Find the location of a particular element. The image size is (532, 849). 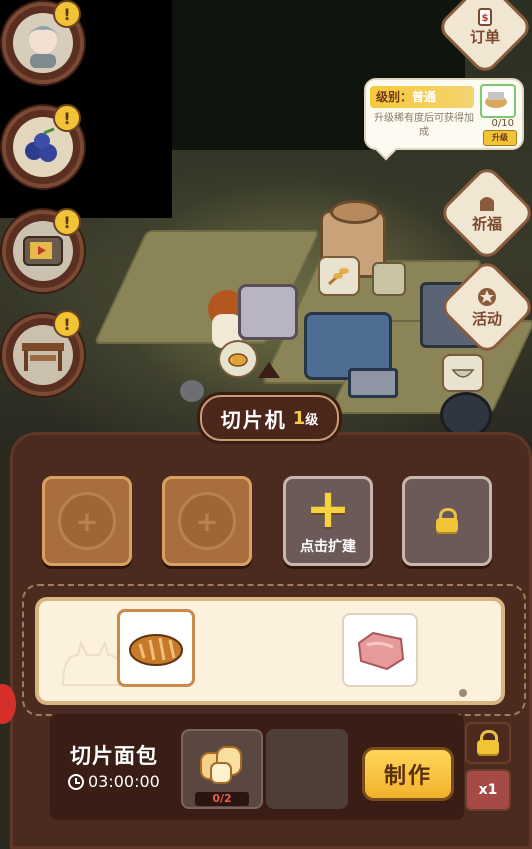

lock-toggle-button is located at coordinates (488, 743).